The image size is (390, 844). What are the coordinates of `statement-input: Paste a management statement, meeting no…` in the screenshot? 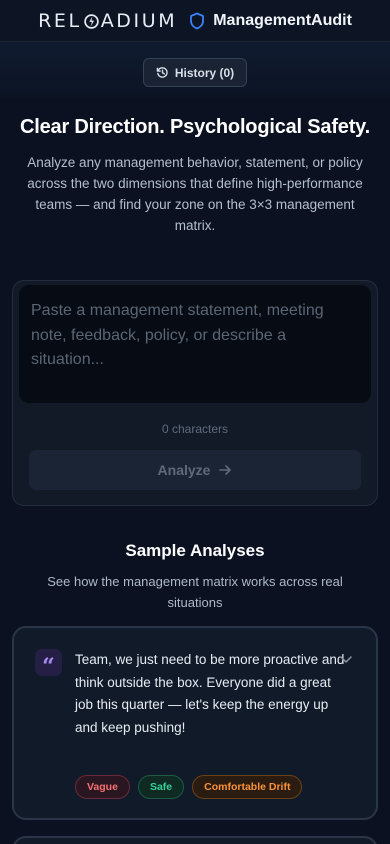 It's located at (195, 344).